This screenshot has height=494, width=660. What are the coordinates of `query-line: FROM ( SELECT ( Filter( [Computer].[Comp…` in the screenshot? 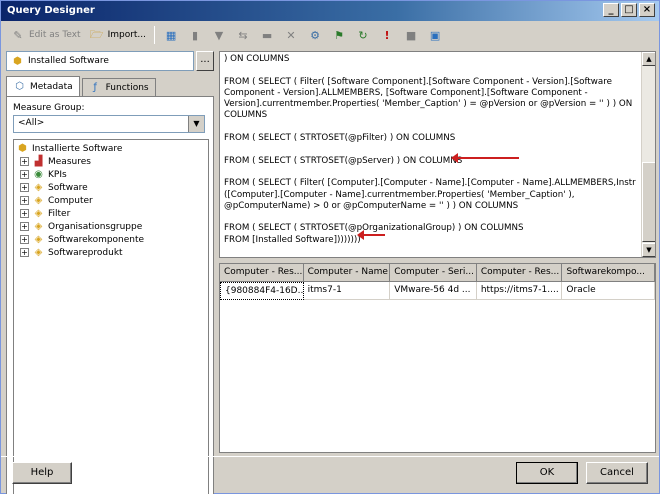 It's located at (430, 194).